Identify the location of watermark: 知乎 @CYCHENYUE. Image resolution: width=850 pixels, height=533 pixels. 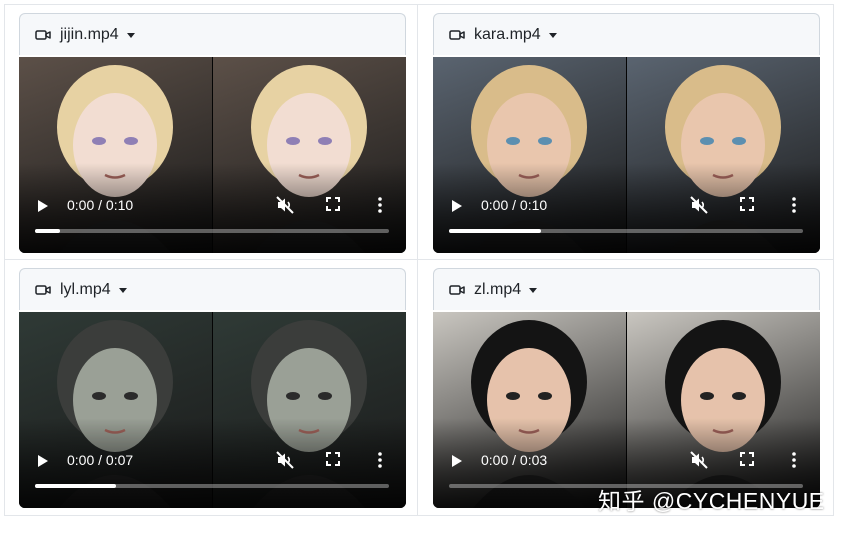
(711, 501).